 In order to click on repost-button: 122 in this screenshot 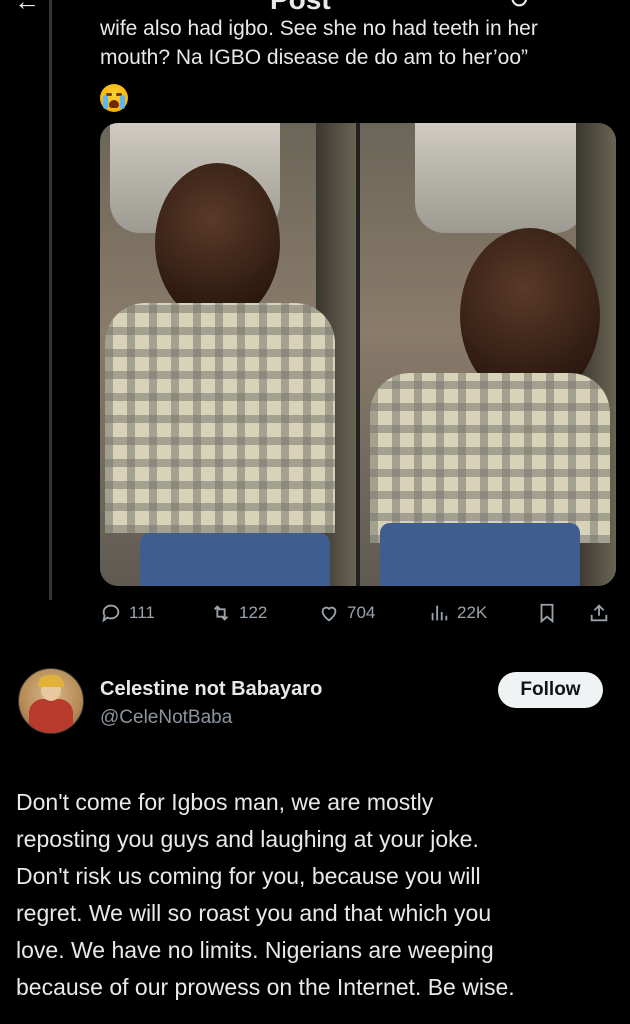, I will do `click(238, 613)`.